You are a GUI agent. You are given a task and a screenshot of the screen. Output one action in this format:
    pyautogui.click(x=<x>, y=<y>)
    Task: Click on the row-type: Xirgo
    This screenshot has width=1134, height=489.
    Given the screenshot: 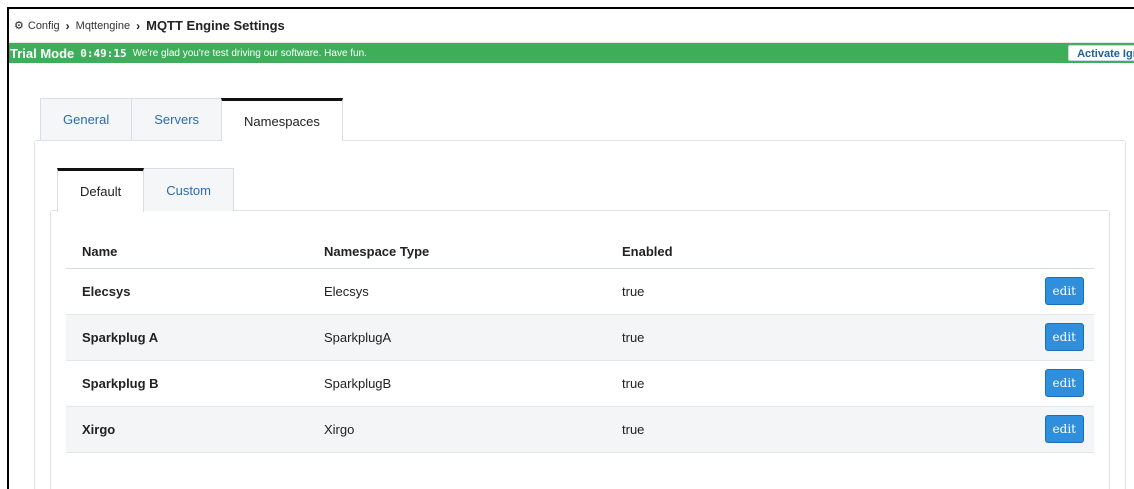 What is the action you would take?
    pyautogui.click(x=457, y=429)
    